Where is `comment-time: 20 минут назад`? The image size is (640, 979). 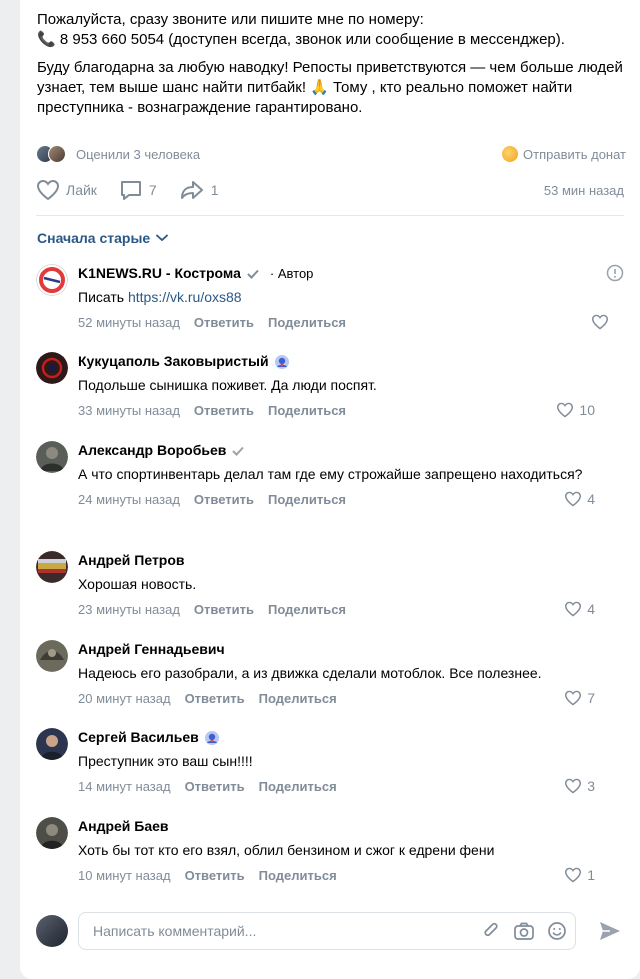
comment-time: 20 минут назад is located at coordinates (124, 698).